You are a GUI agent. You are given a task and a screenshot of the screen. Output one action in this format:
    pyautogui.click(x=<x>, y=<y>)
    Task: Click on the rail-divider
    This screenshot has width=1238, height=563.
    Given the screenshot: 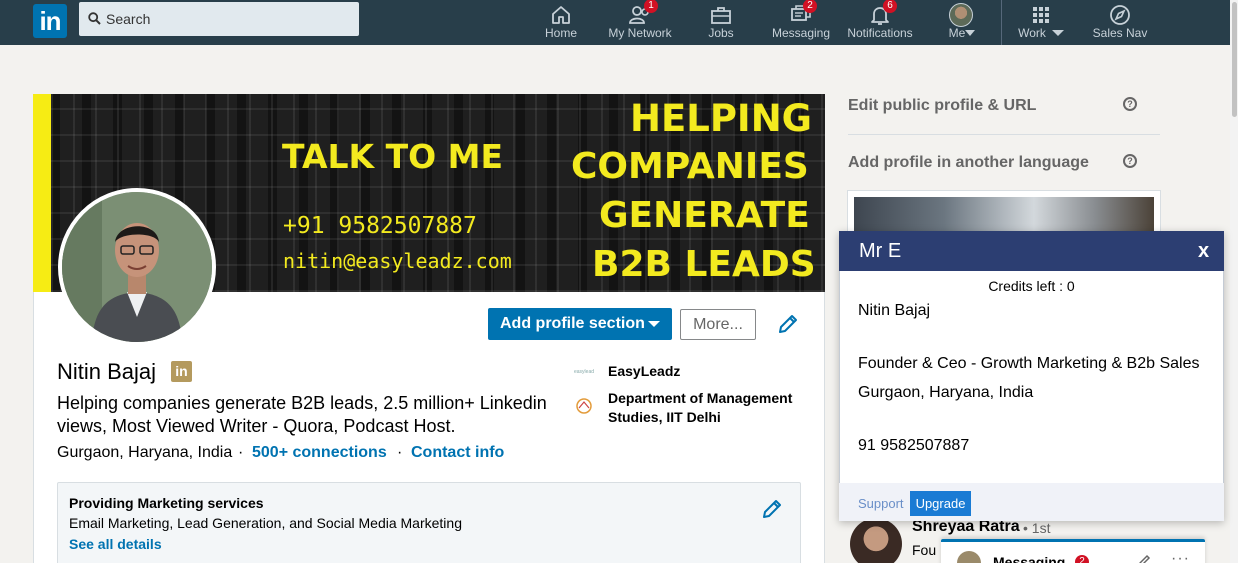 What is the action you would take?
    pyautogui.click(x=1004, y=134)
    